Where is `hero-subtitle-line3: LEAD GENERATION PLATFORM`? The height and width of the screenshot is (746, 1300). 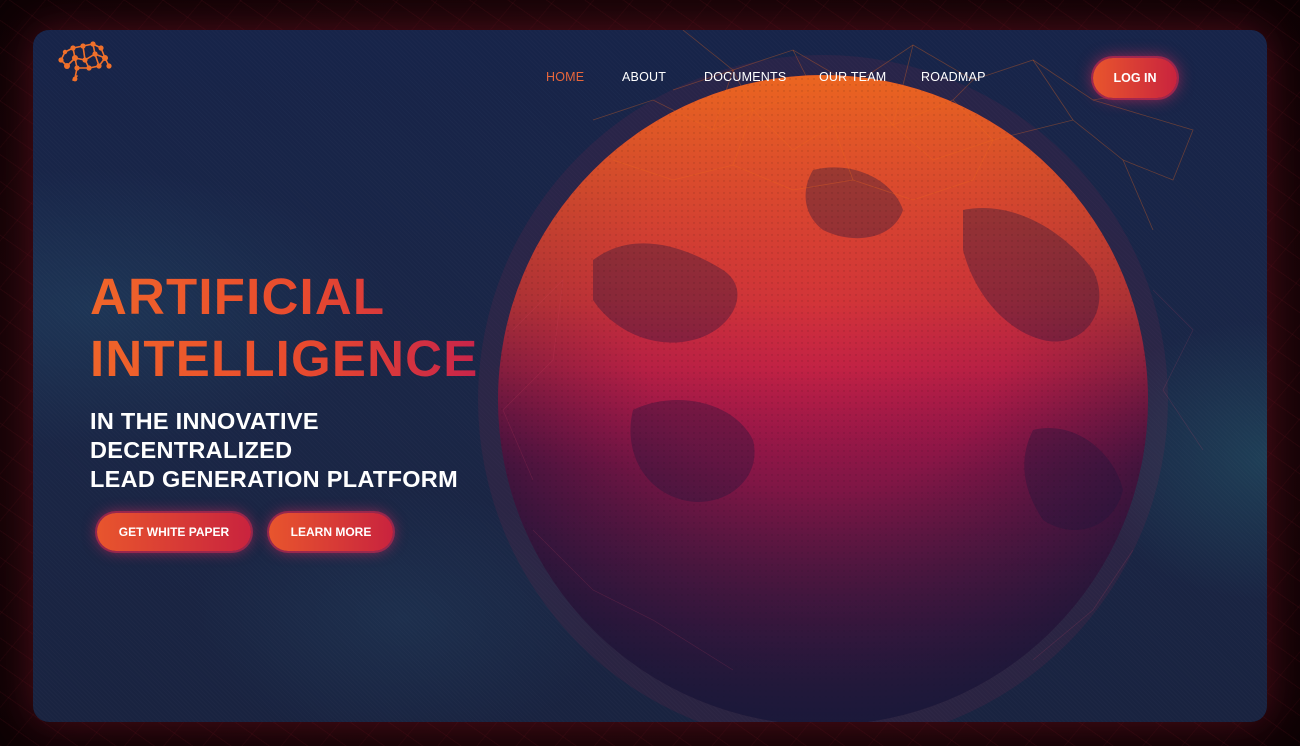 hero-subtitle-line3: LEAD GENERATION PLATFORM is located at coordinates (274, 479).